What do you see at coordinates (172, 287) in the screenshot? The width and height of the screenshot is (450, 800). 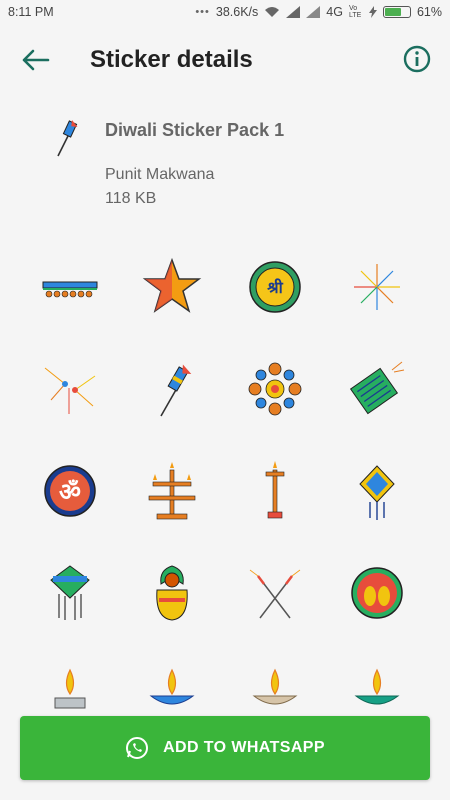 I see `star-sticker` at bounding box center [172, 287].